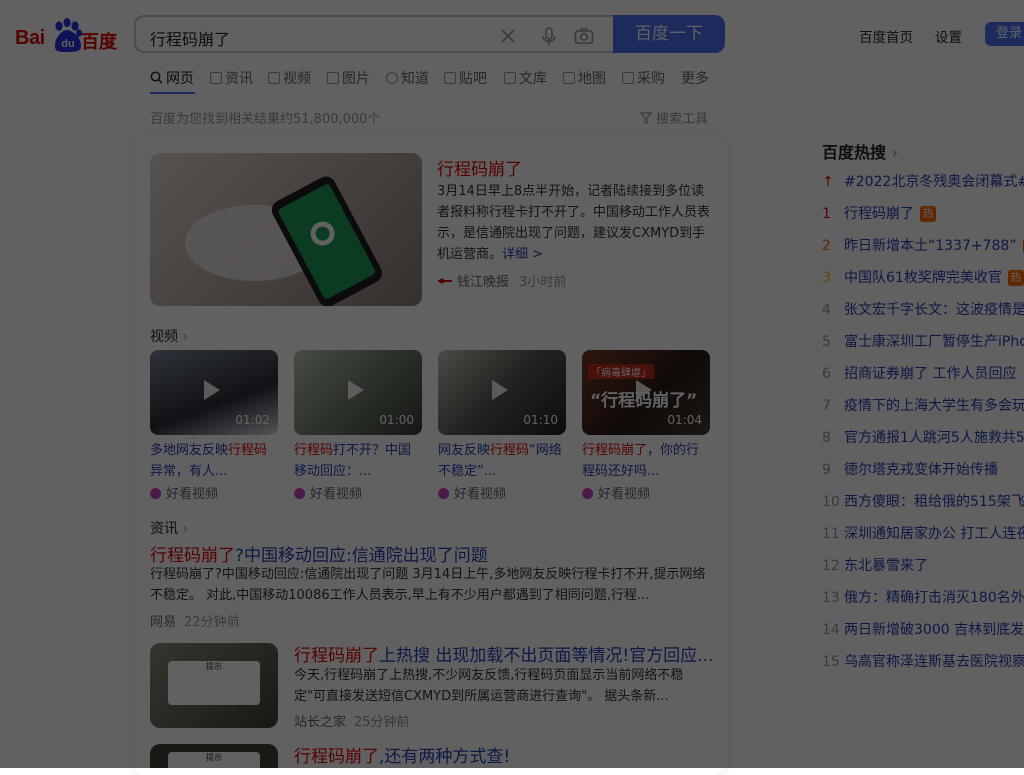  What do you see at coordinates (374, 34) in the screenshot?
I see `search-box: 行程码崩了` at bounding box center [374, 34].